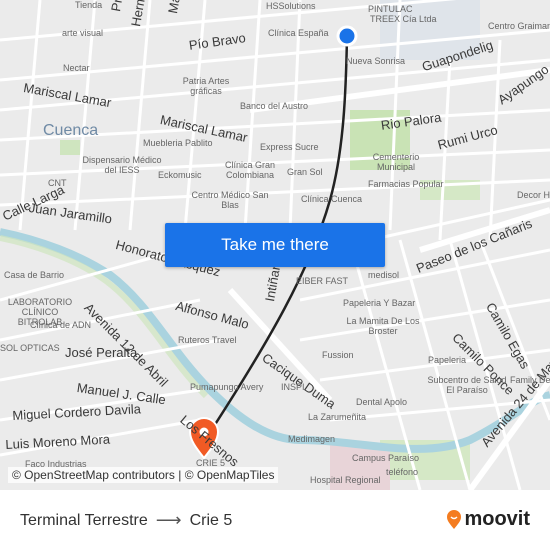 Image resolution: width=550 pixels, height=550 pixels. I want to click on take-me-there-button: Take me there, so click(275, 245).